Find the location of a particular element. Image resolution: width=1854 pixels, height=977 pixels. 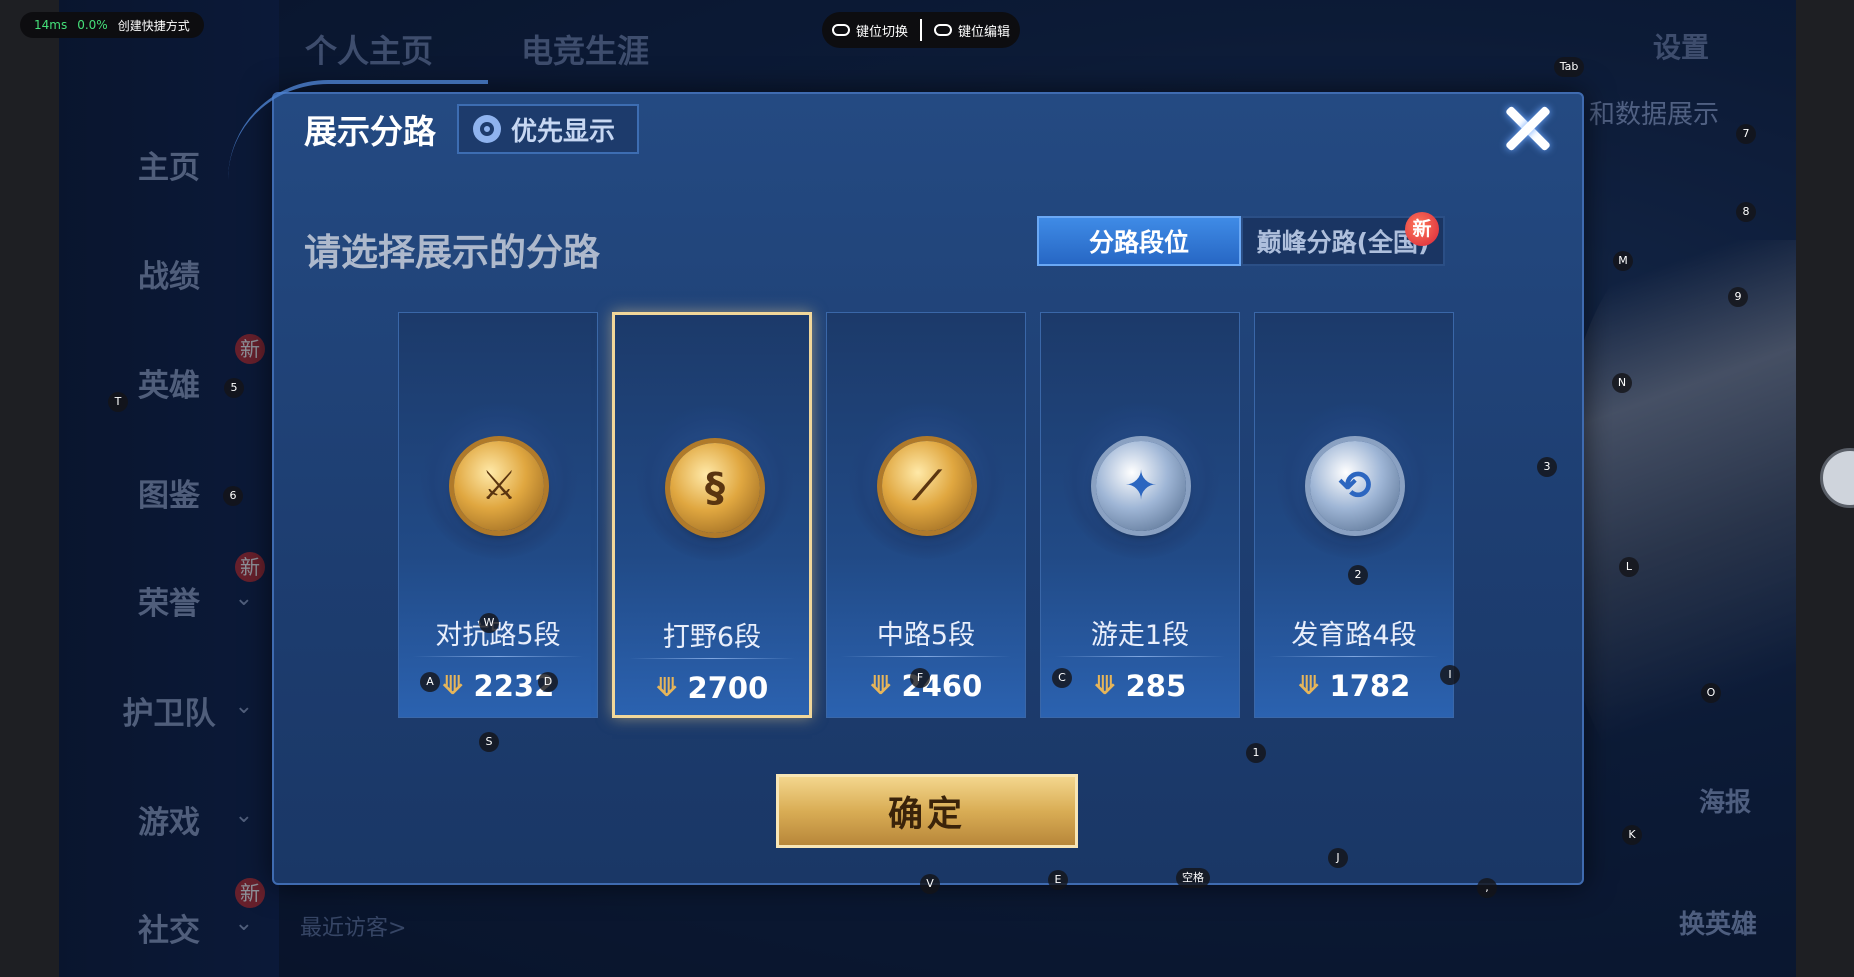

key-marker: 6 is located at coordinates (233, 496).